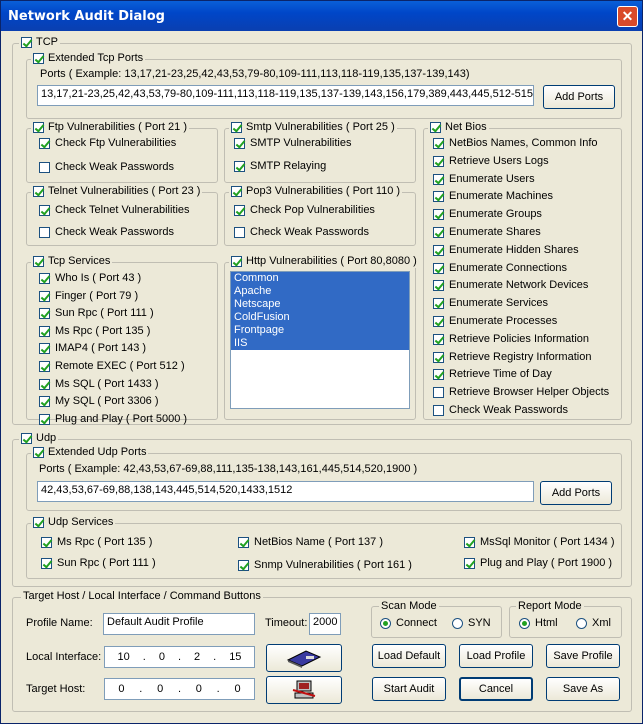  Describe the element at coordinates (98, 563) in the screenshot. I see `udp-service-sunrpc: Sun Rpc ( Port 111 )` at that location.